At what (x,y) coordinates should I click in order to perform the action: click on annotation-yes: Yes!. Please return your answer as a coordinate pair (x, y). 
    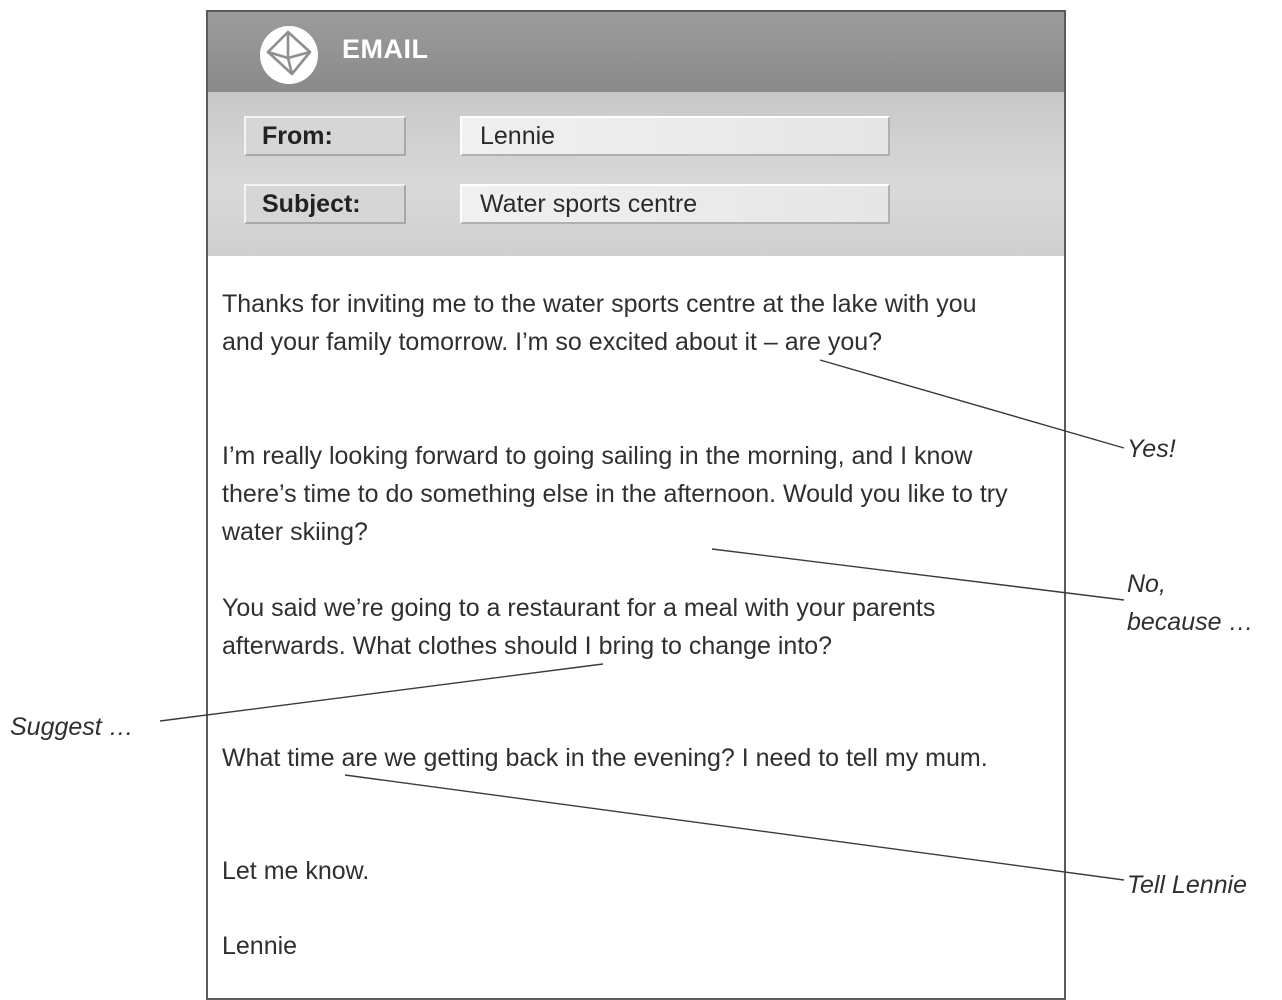
    Looking at the image, I should click on (1151, 449).